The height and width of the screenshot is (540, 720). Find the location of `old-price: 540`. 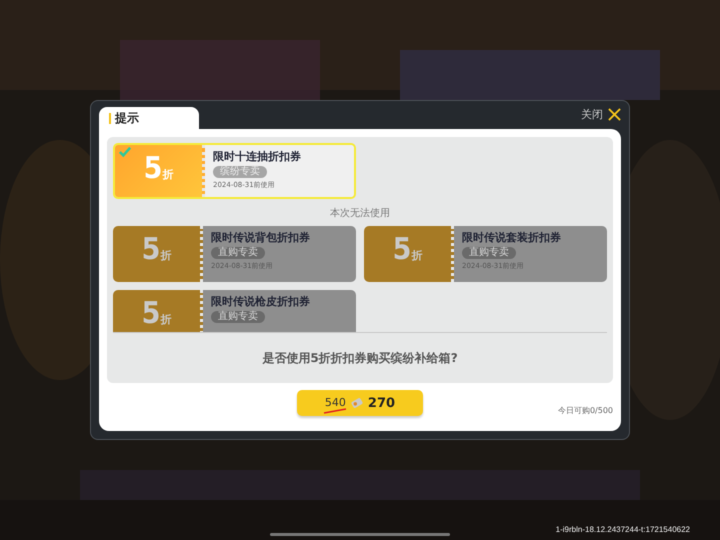

old-price: 540 is located at coordinates (335, 403).